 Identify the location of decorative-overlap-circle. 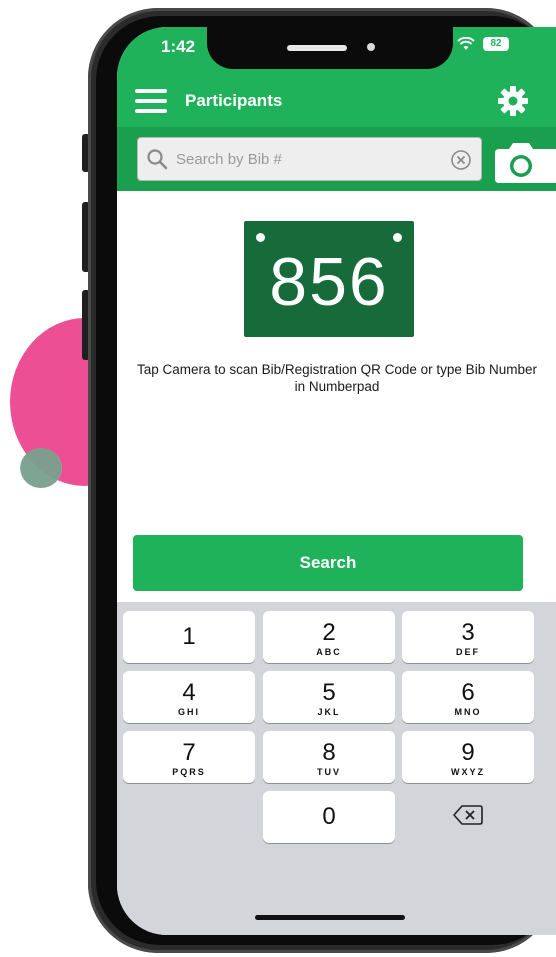
(41, 468).